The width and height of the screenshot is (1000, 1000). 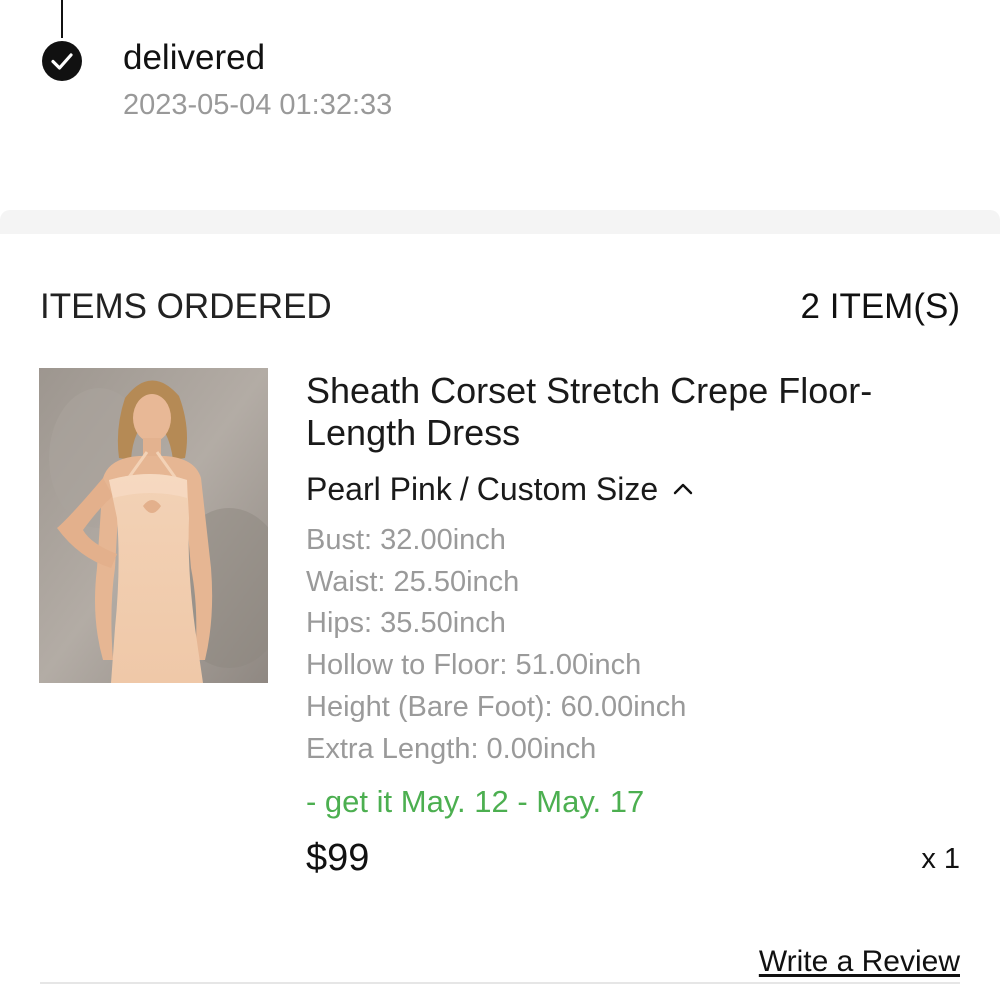 I want to click on timeline-line, so click(x=62, y=19).